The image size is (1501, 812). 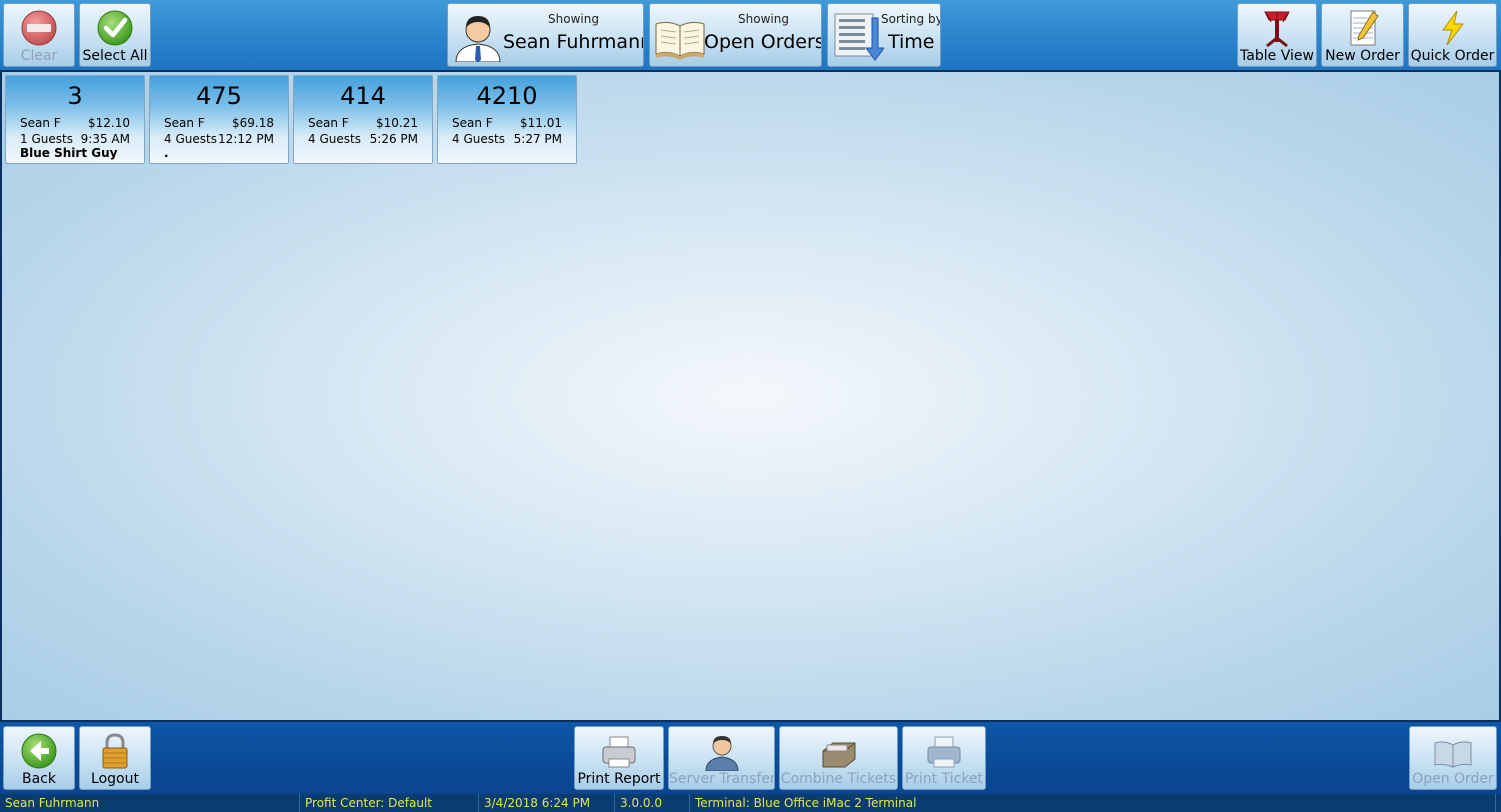 I want to click on ticket-time: 5:27 PM, so click(x=537, y=139).